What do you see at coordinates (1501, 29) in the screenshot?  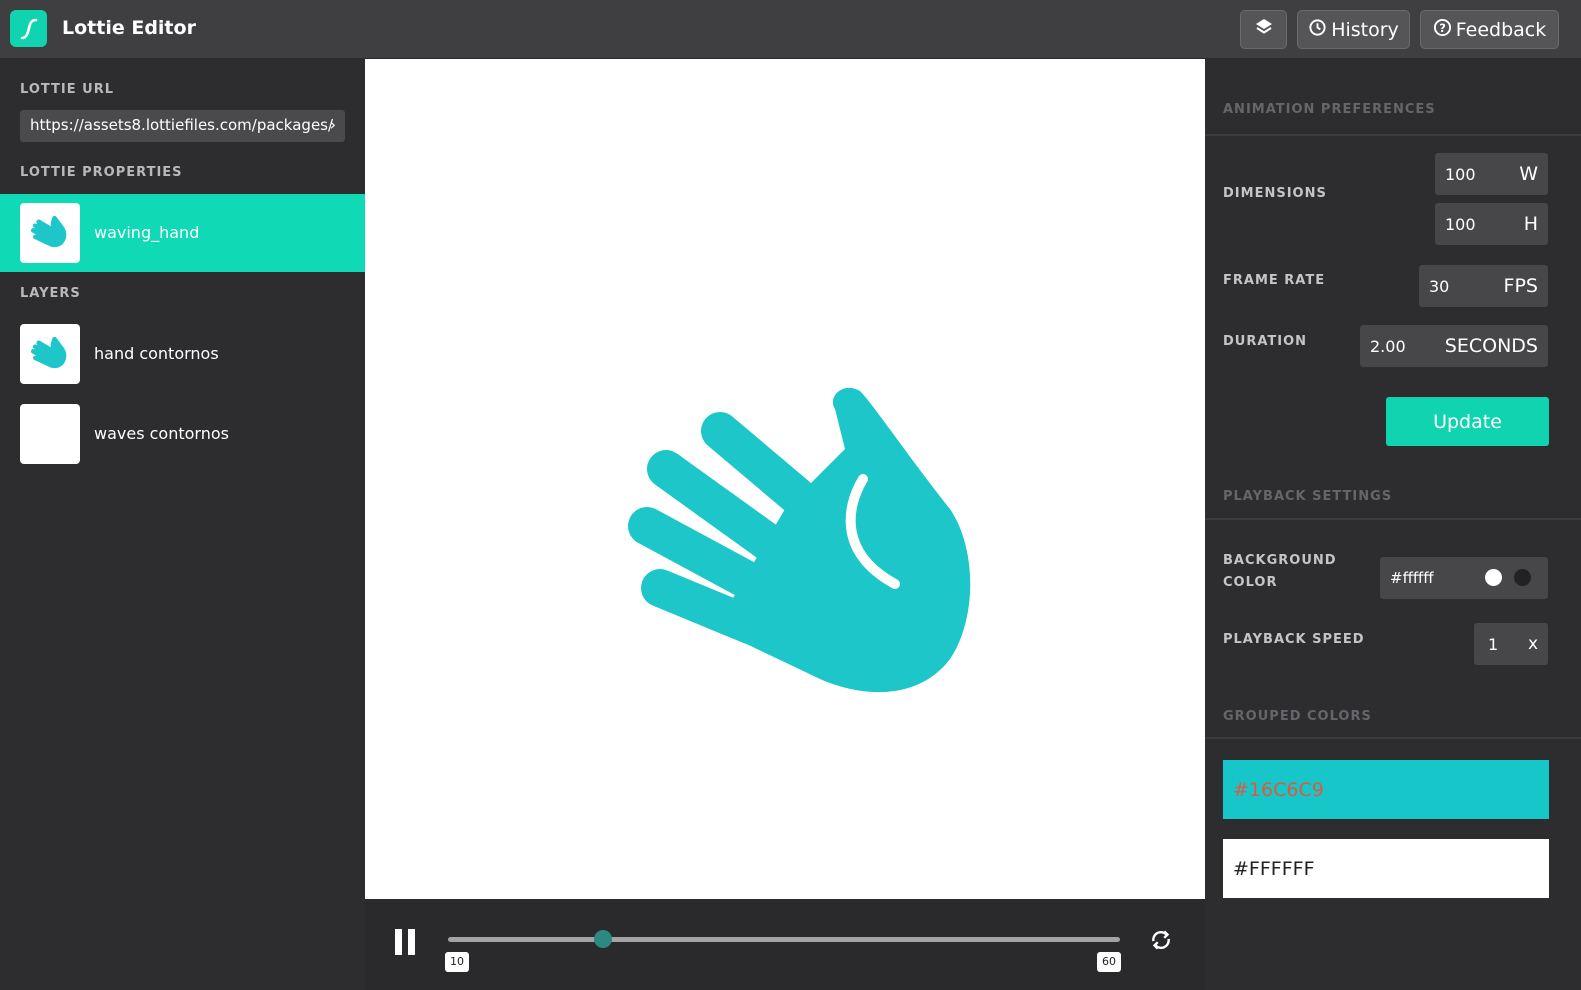 I see `feedback-label: Feedback` at bounding box center [1501, 29].